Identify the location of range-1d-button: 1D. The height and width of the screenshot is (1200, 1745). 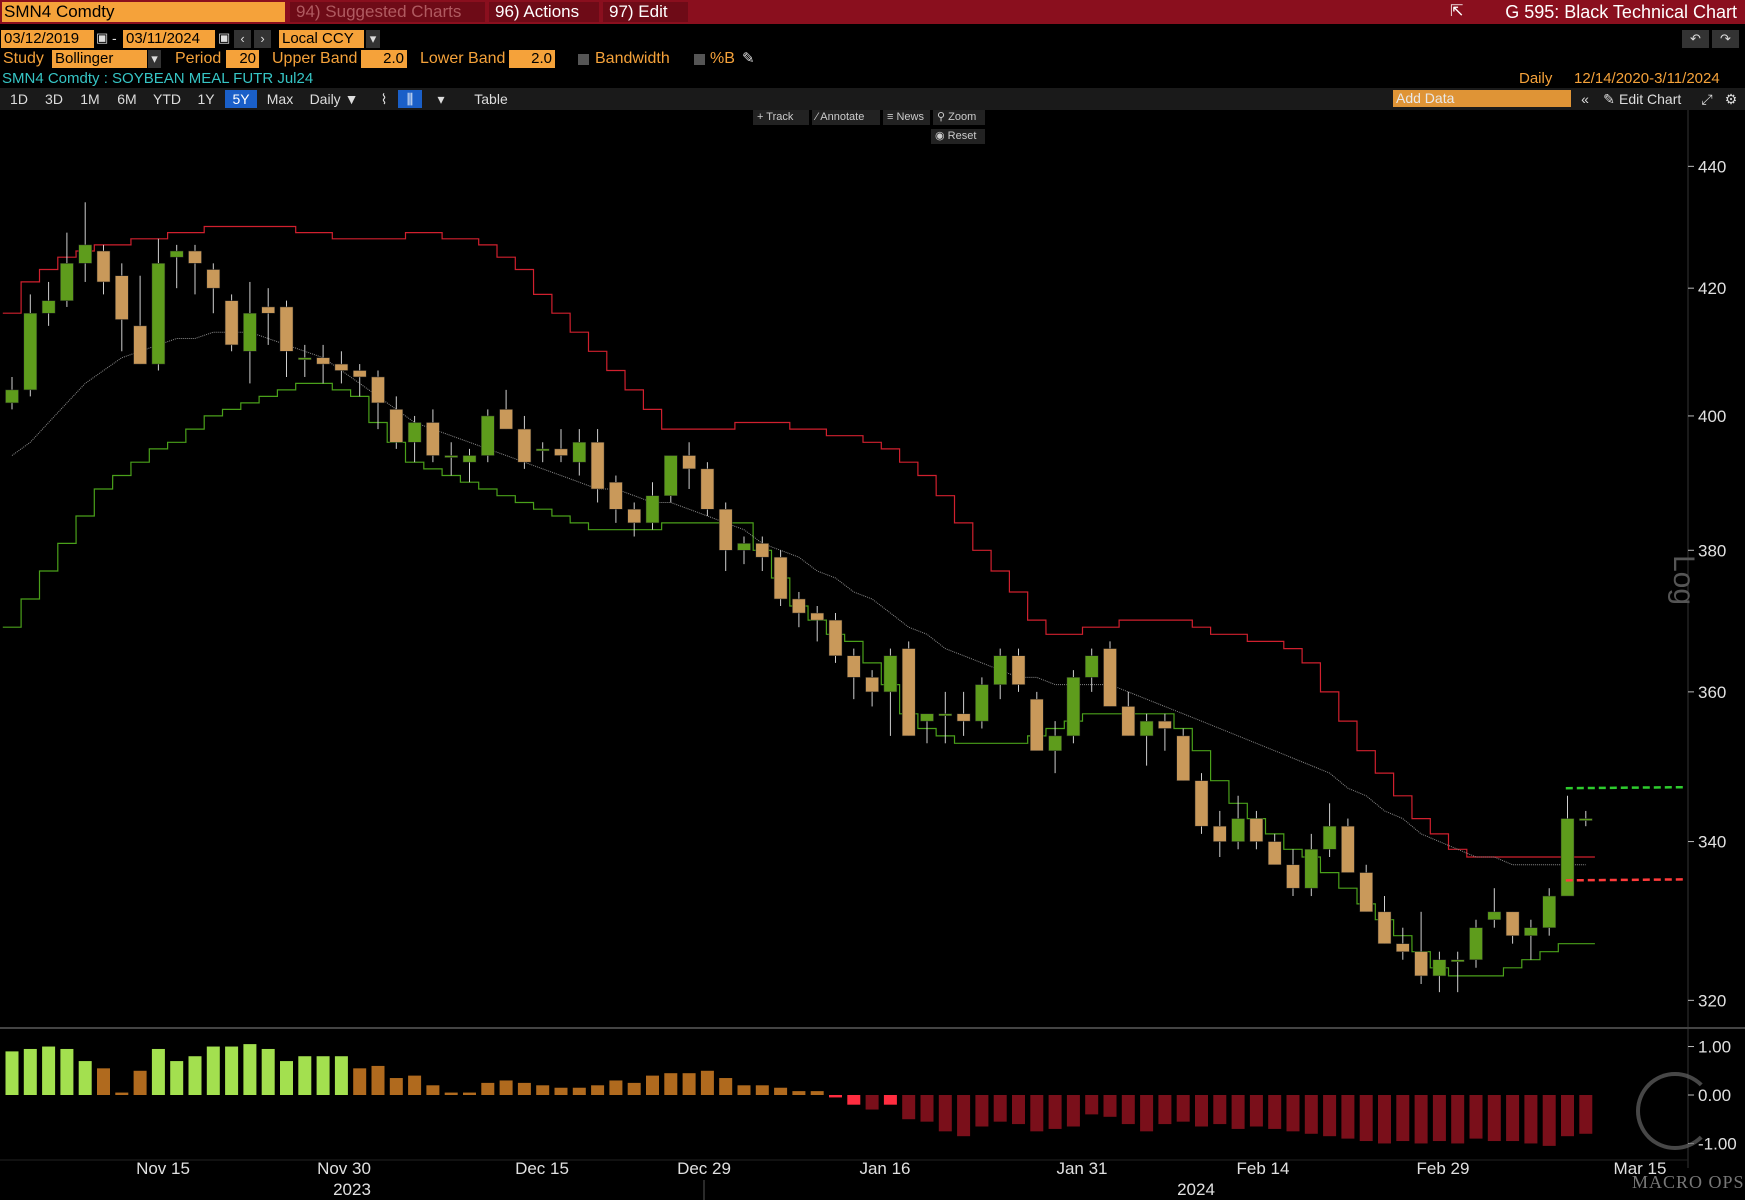
(19, 99).